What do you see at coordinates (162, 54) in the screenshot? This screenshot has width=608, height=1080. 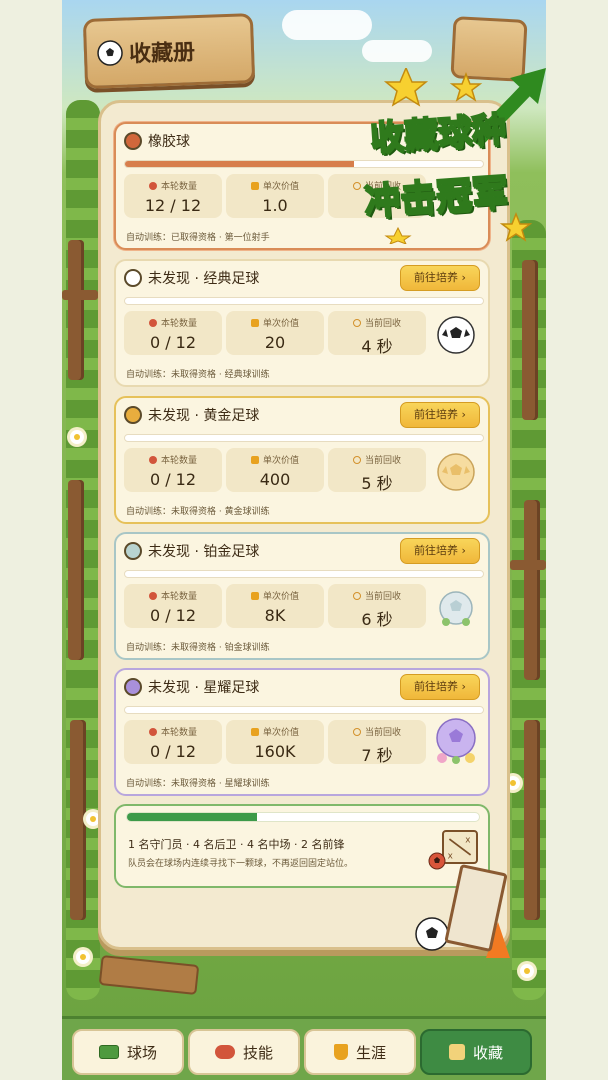 I see `page-title: 收藏册` at bounding box center [162, 54].